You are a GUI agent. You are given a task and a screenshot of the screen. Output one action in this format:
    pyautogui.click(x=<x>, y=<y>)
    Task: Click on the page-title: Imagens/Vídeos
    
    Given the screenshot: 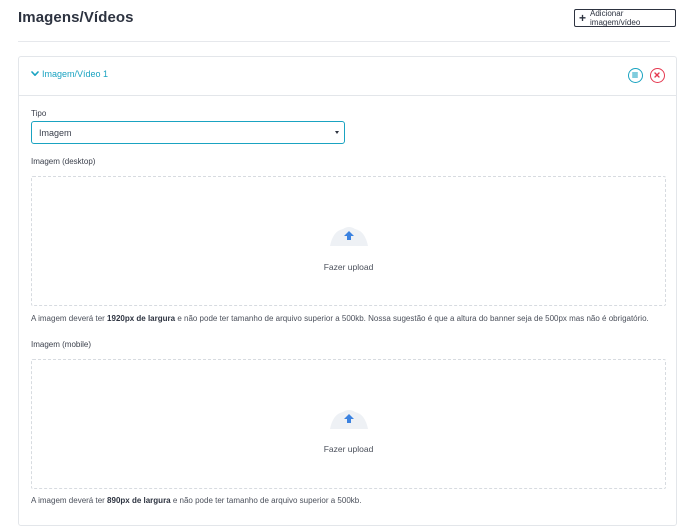 What is the action you would take?
    pyautogui.click(x=76, y=17)
    